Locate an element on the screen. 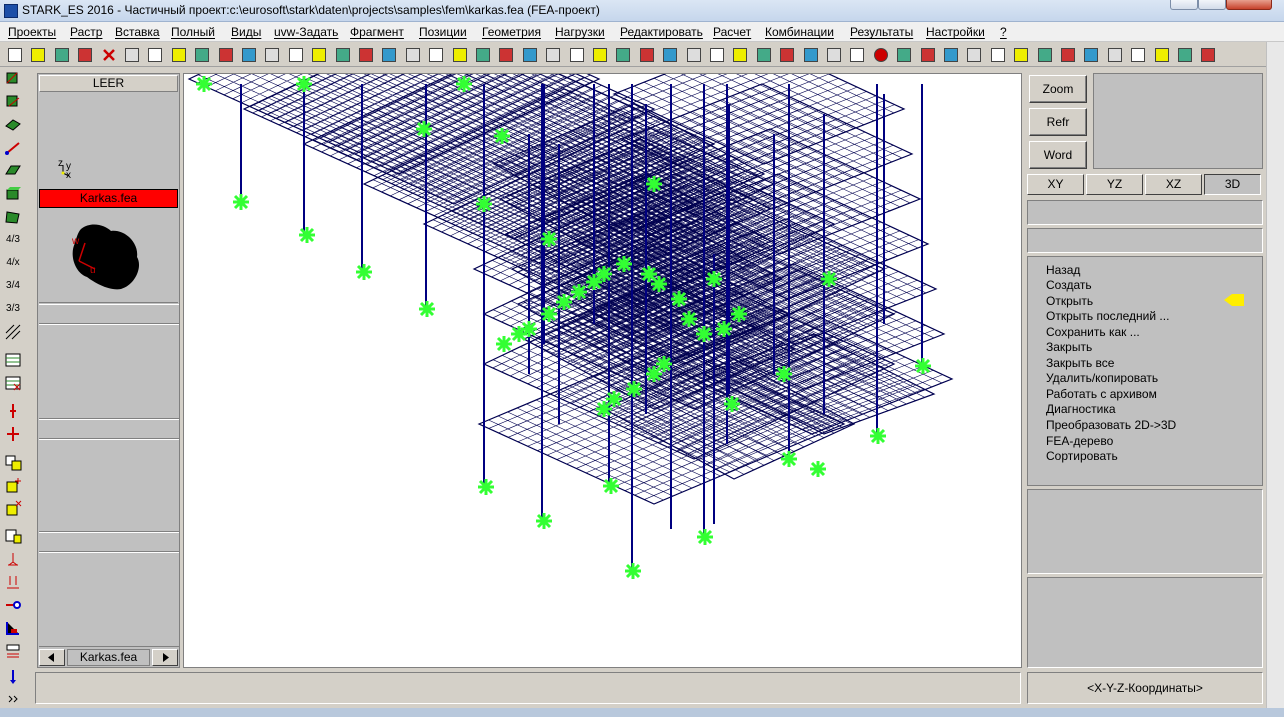 This screenshot has height=717, width=1284. file-menu-item: Закрыть is located at coordinates (1069, 347).